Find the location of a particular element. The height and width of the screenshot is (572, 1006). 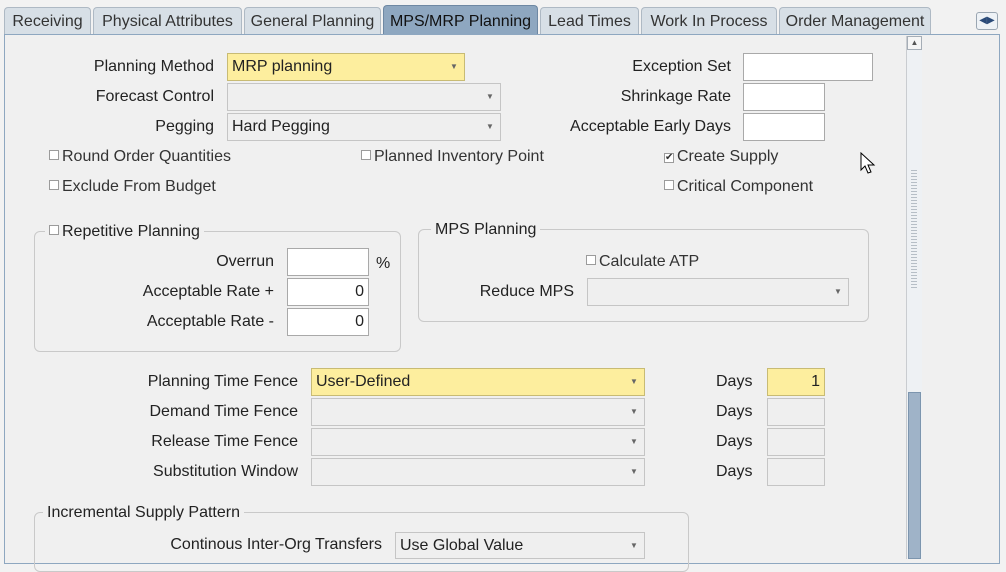

tab-order-management: Order Management is located at coordinates (855, 20).